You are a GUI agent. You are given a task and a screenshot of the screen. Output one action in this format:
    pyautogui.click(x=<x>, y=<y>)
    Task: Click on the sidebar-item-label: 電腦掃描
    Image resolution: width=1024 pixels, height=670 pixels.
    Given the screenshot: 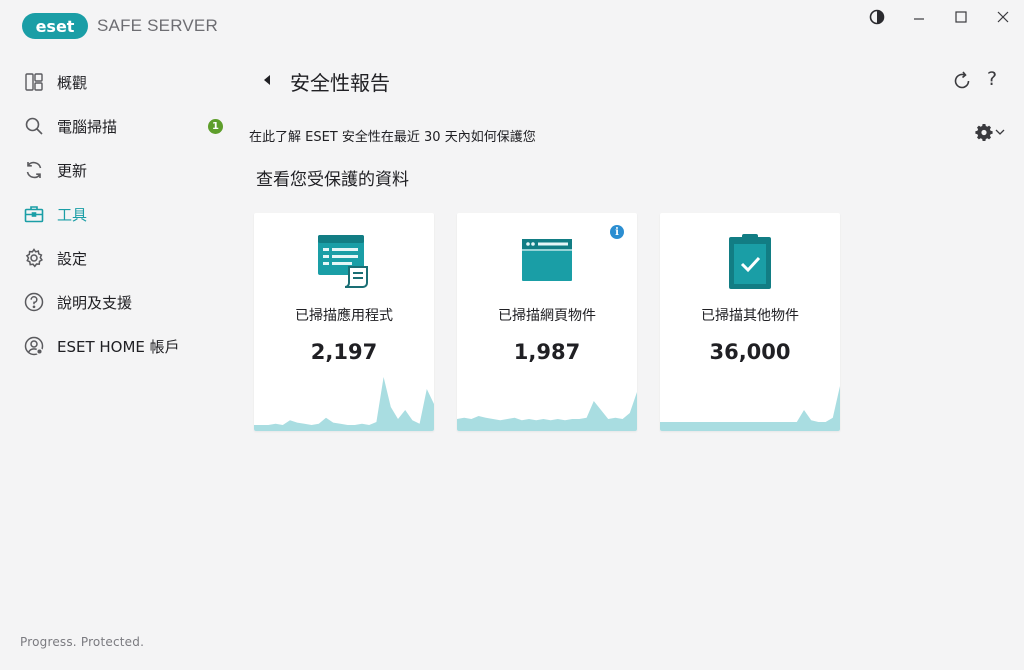 What is the action you would take?
    pyautogui.click(x=87, y=126)
    